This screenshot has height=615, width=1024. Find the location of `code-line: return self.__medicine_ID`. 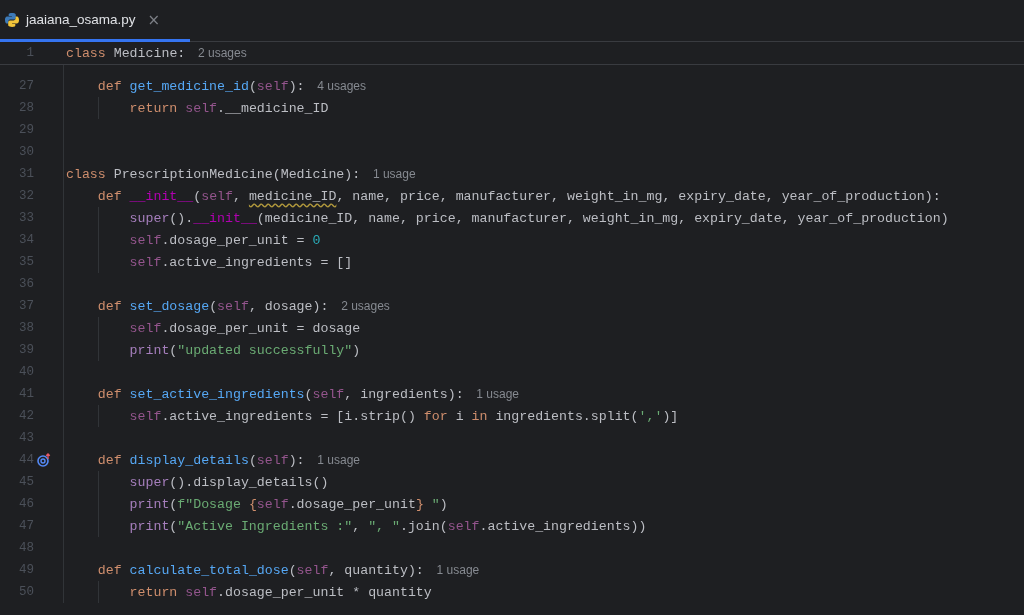

code-line: return self.__medicine_ID is located at coordinates (229, 108).